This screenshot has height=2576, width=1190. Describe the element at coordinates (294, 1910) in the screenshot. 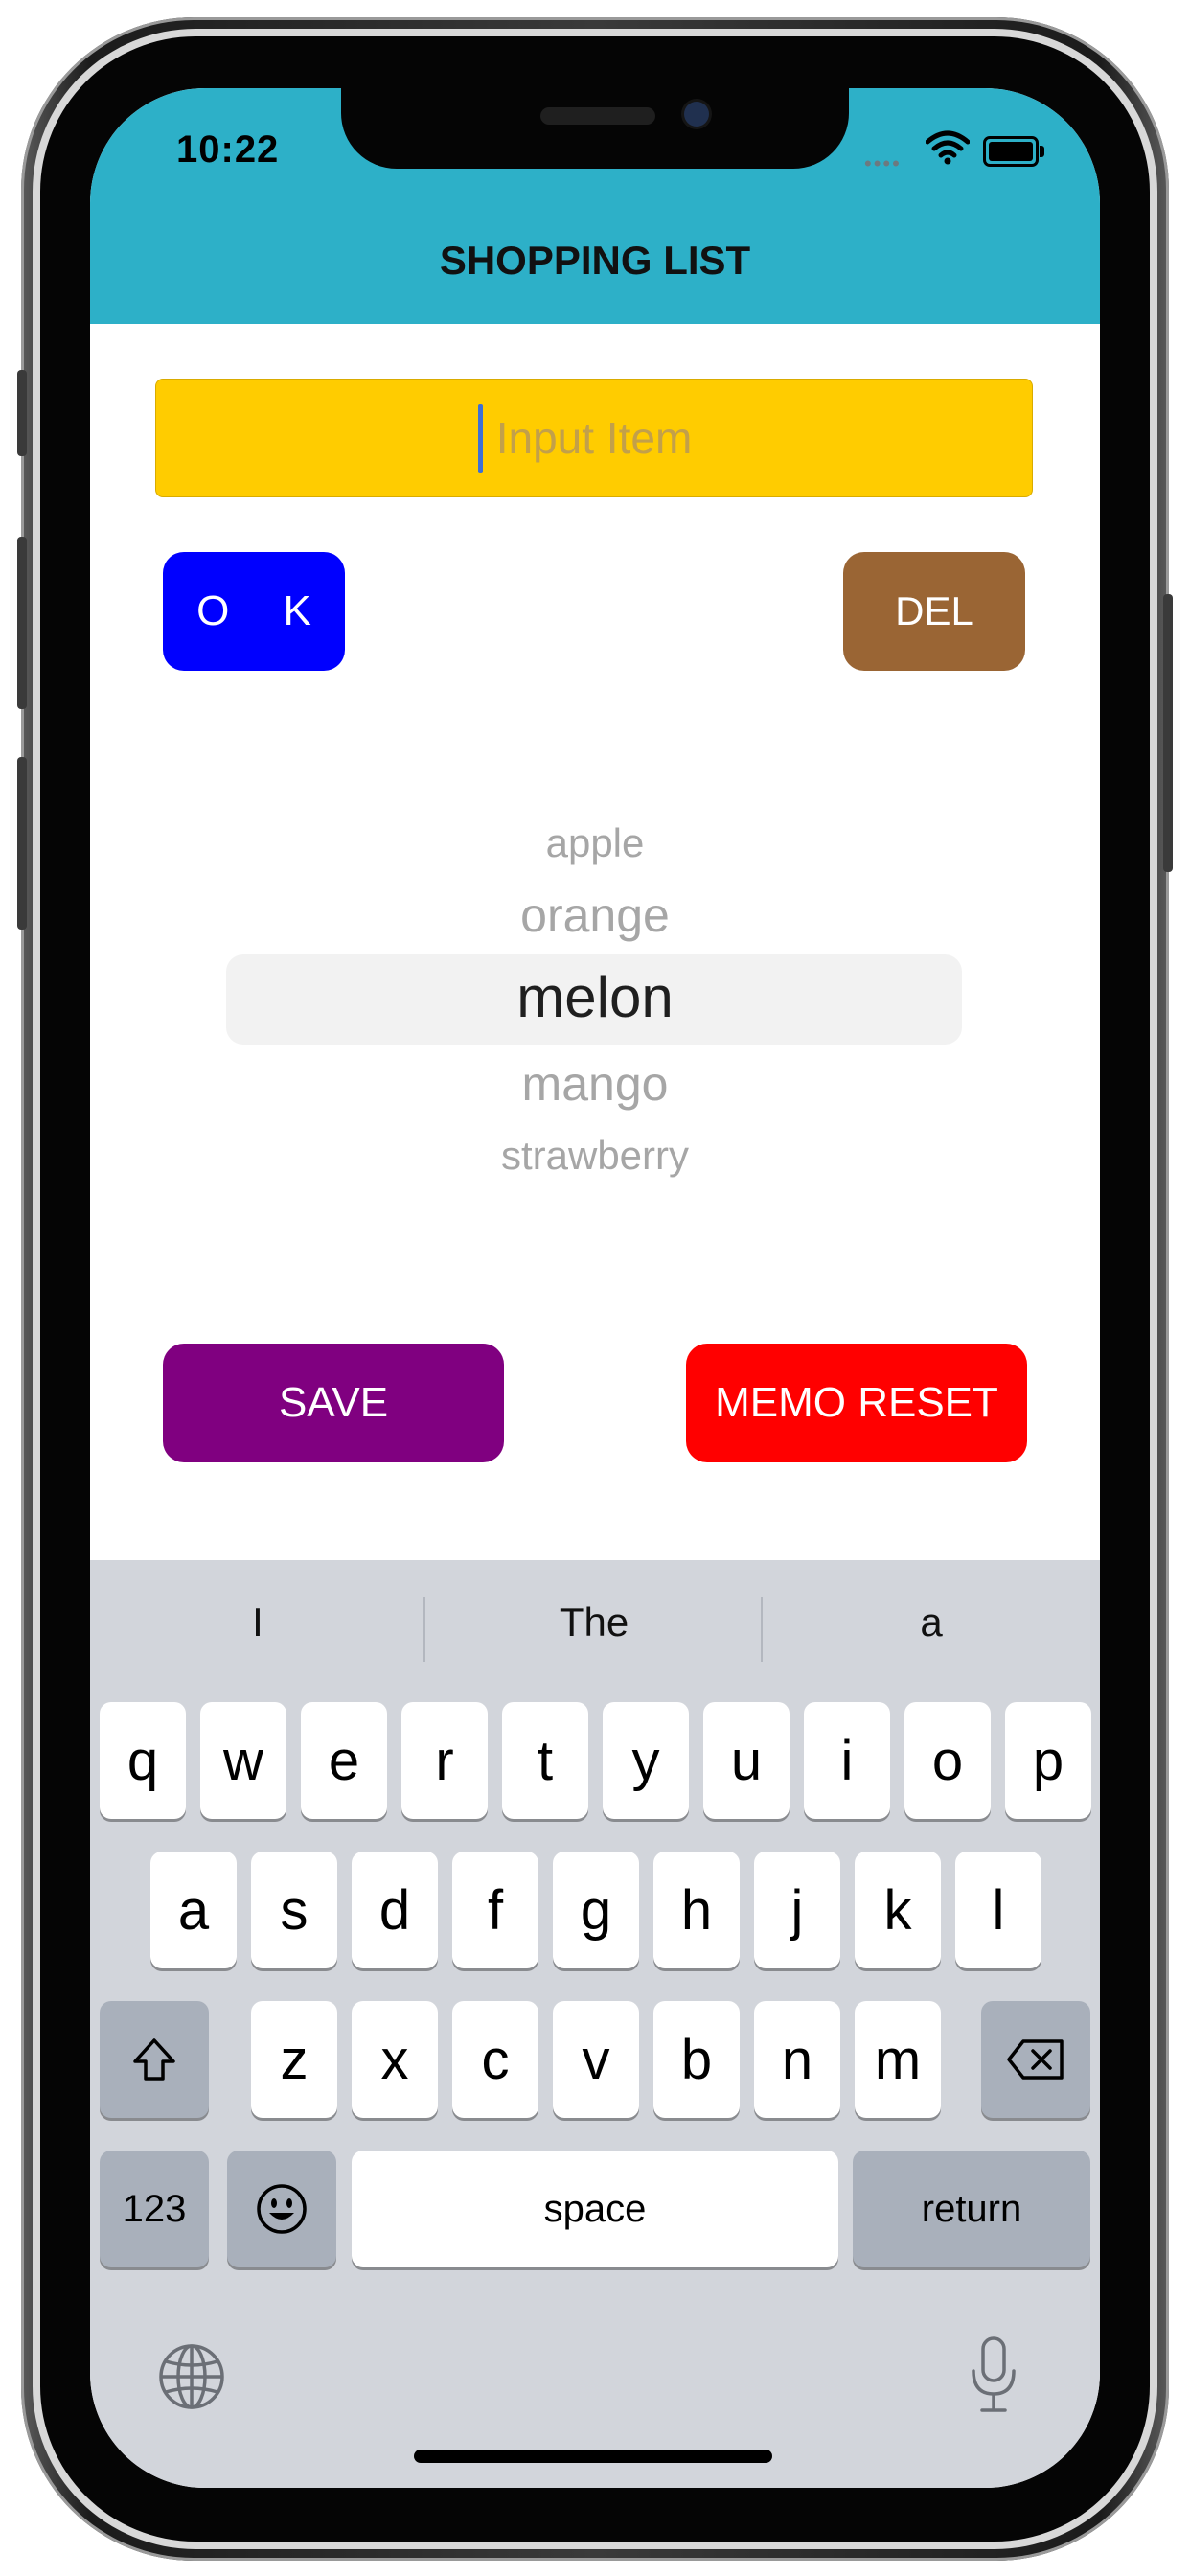

I see `key-s: s` at that location.